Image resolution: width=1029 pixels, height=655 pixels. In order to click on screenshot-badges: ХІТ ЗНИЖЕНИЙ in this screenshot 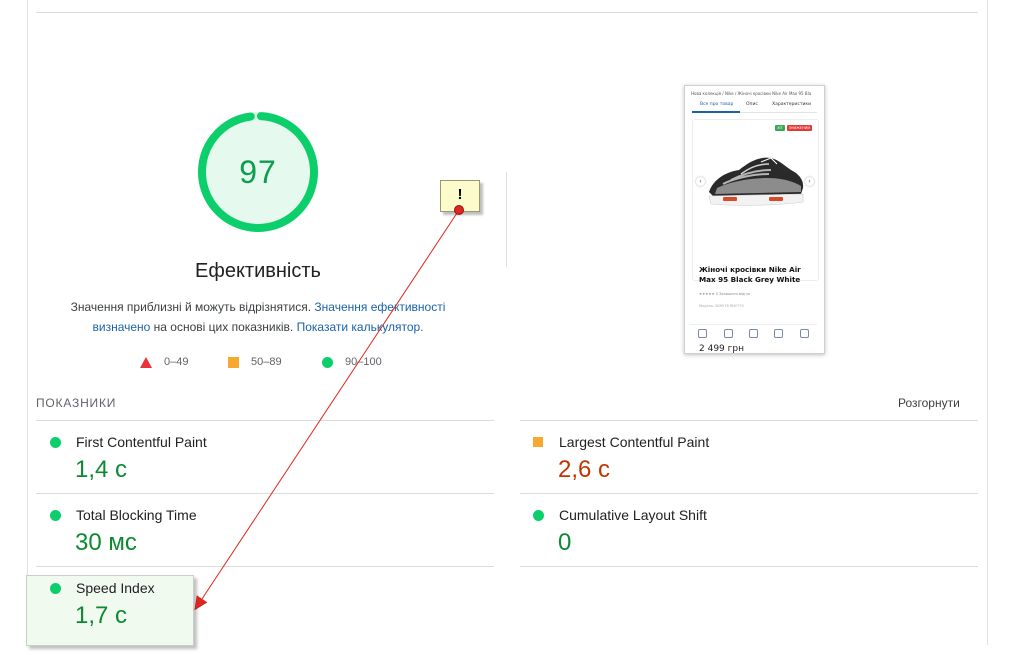, I will do `click(793, 128)`.